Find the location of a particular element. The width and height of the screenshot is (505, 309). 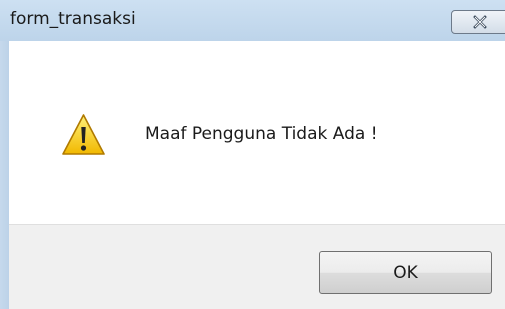

message-text: Maaf Pengguna Tidak Ada ! is located at coordinates (261, 134).